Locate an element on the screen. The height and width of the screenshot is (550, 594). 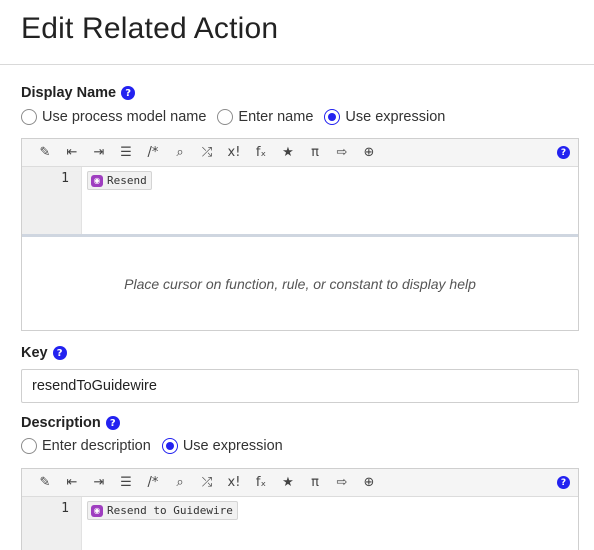
expression-token: ◉ Resend is located at coordinates (119, 180).